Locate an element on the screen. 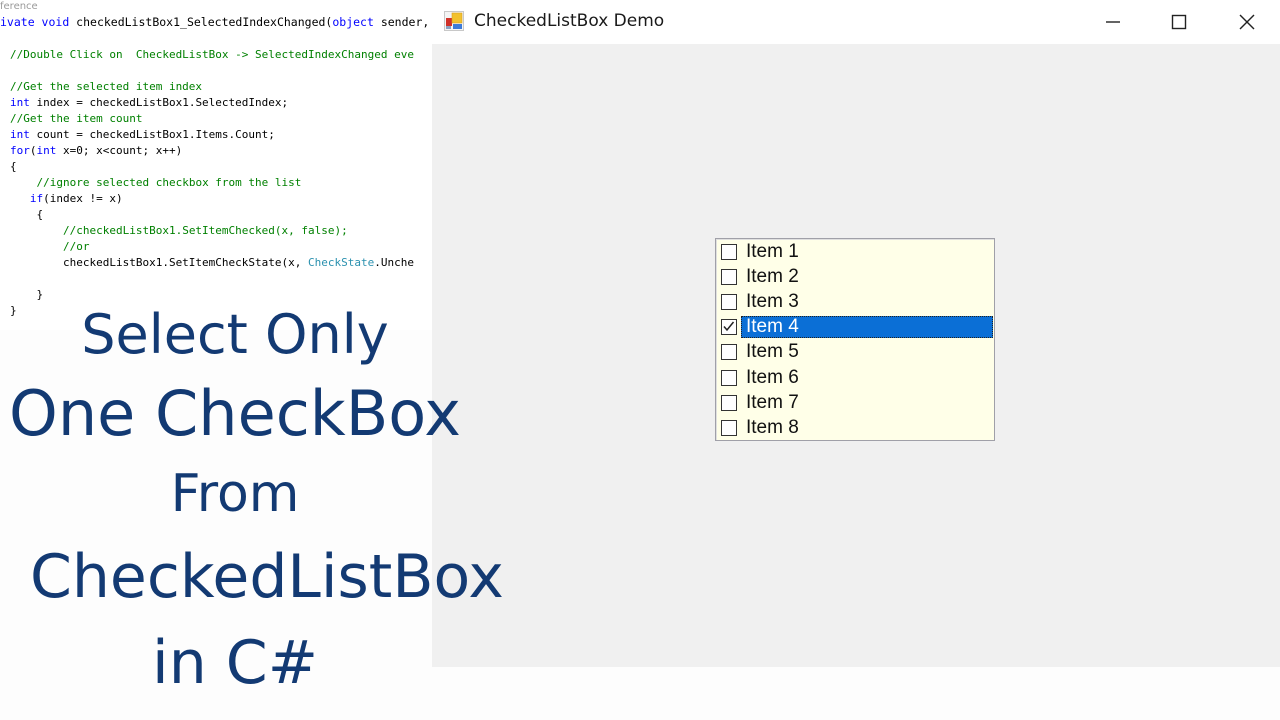 The image size is (1280, 720). checked-list-item-label: Item 5 is located at coordinates (772, 352).